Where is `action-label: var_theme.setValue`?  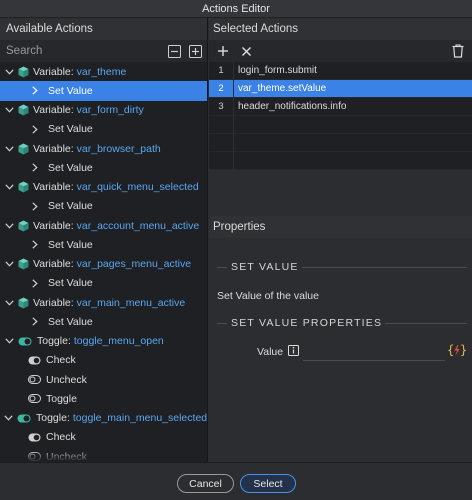
action-label: var_theme.setValue is located at coordinates (282, 88).